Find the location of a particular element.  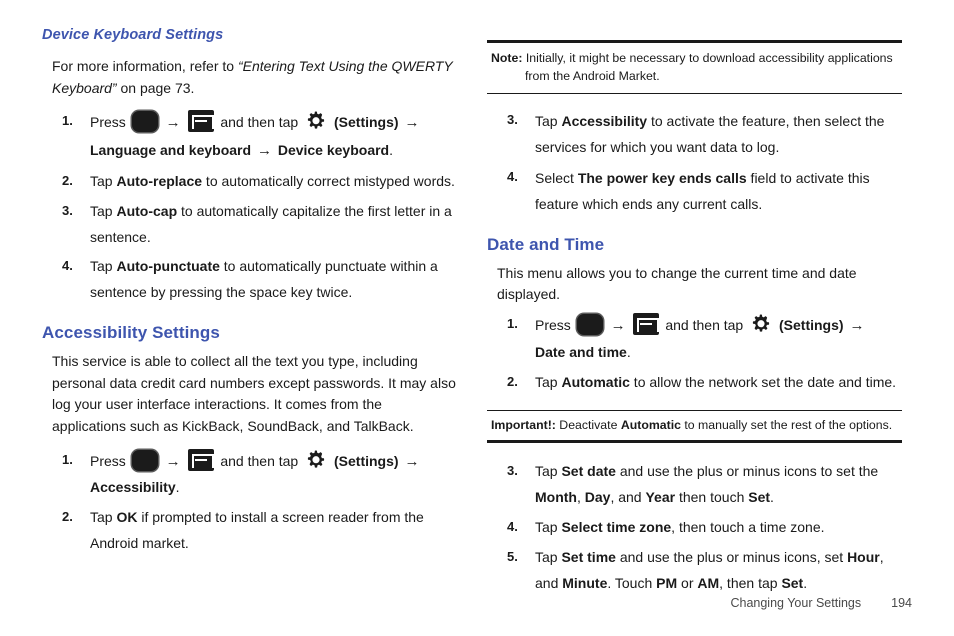

page-footer: Changing Your Settings 194 is located at coordinates (821, 603).